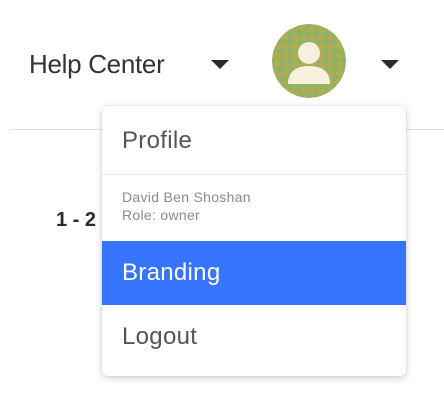  Describe the element at coordinates (186, 197) in the screenshot. I see `user-name: David Ben Shoshan` at that location.